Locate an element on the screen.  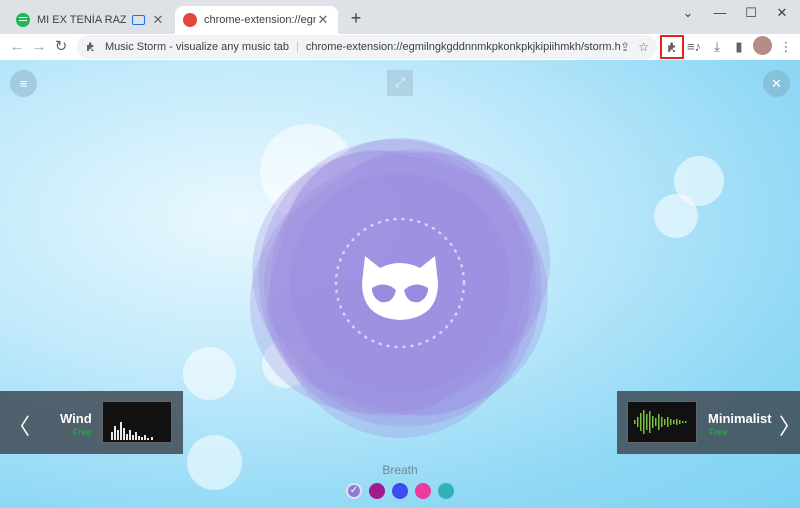
fullscreen-button: ⤢ is located at coordinates (400, 83).